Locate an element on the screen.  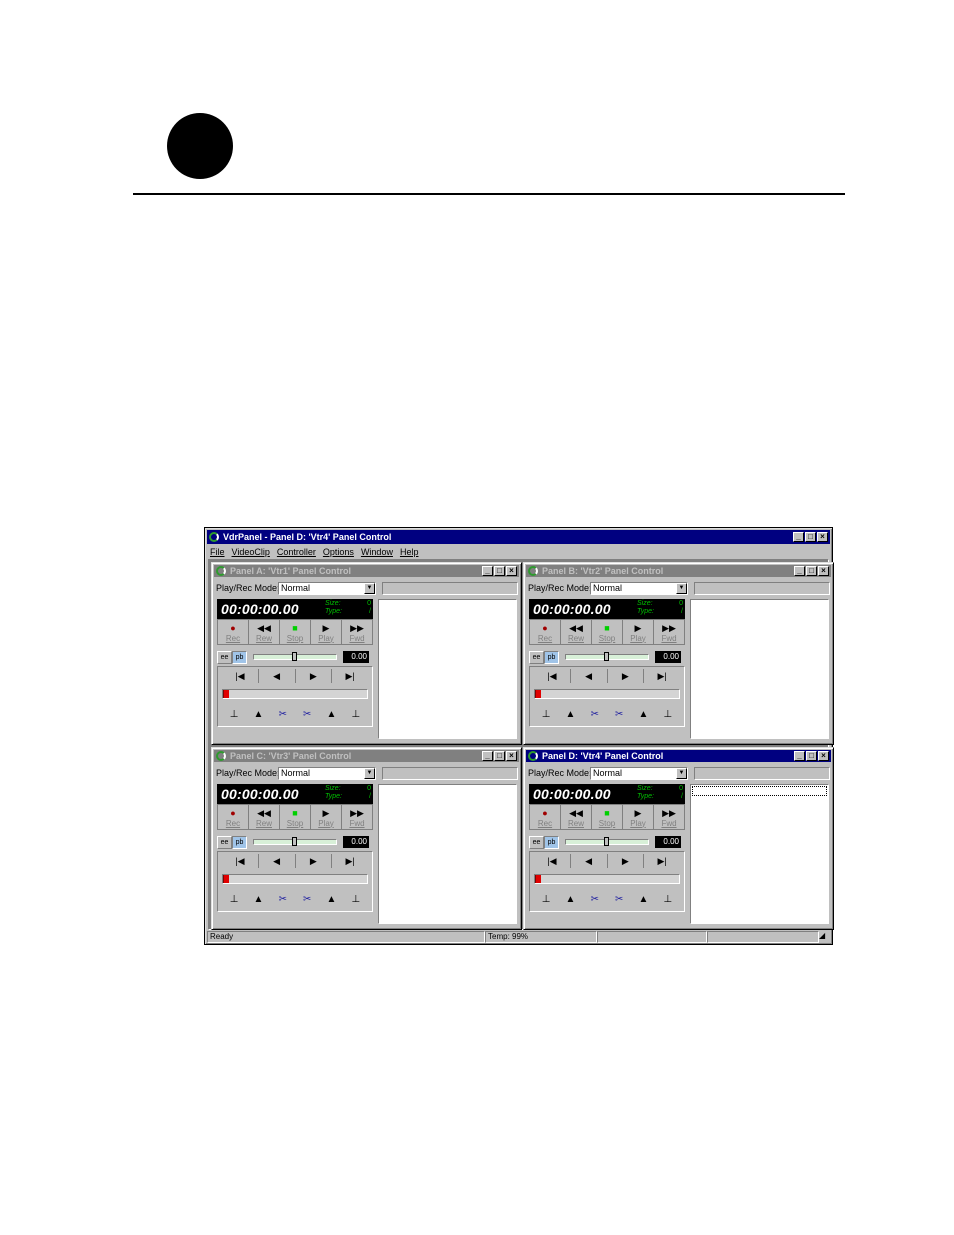
maximize-button: □ is located at coordinates (810, 537).